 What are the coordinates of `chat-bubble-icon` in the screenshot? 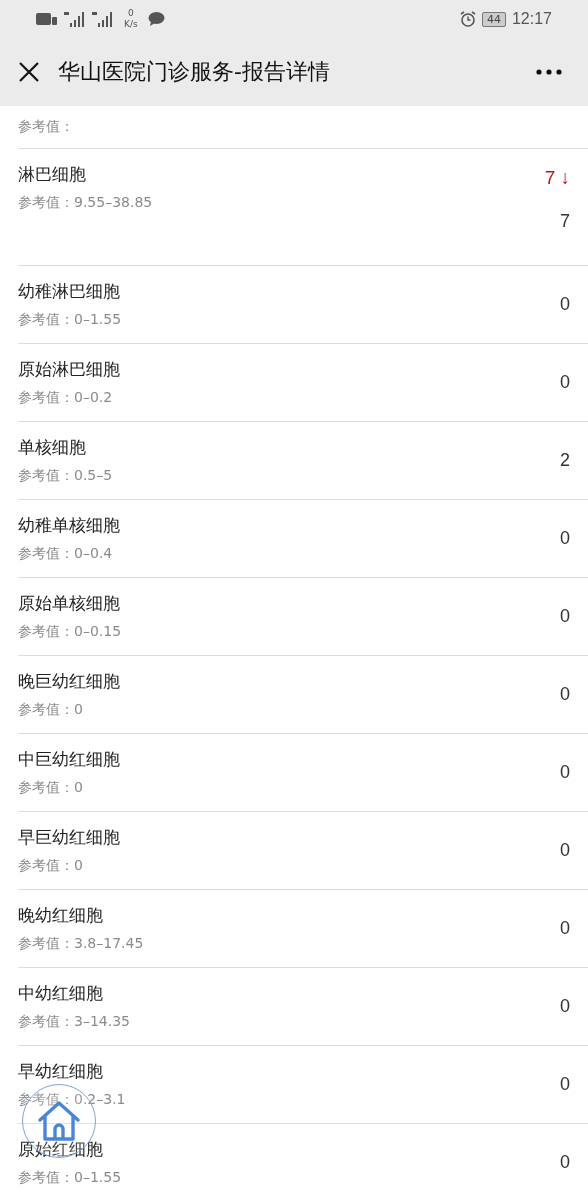 It's located at (156, 19).